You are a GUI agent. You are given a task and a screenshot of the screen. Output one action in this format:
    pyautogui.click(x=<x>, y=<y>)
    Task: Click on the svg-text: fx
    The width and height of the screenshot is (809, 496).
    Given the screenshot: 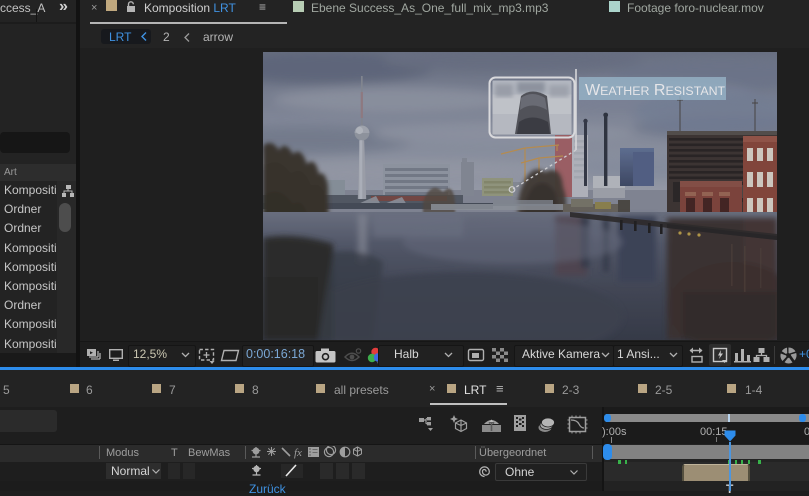 What is the action you would take?
    pyautogui.click(x=298, y=453)
    